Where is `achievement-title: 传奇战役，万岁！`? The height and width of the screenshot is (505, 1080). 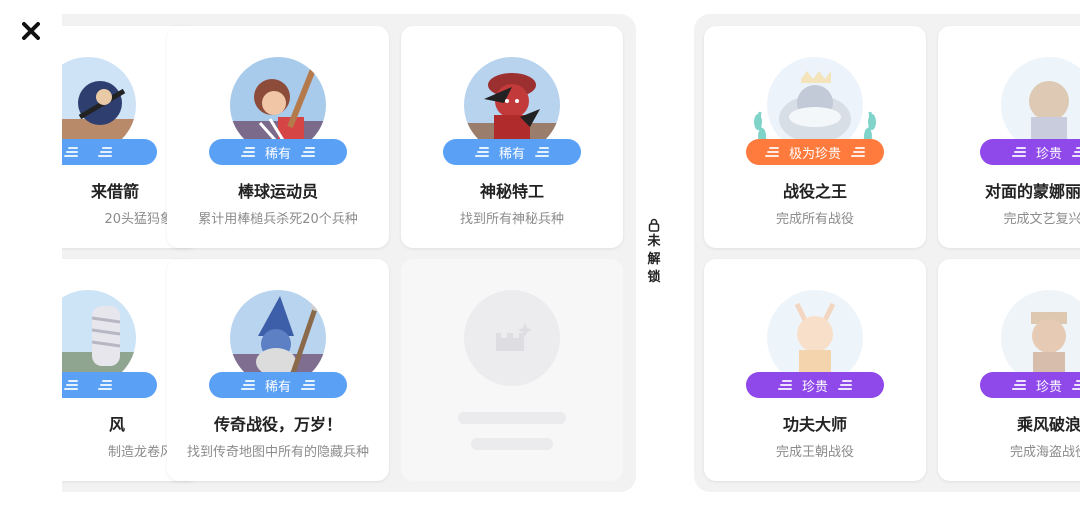
achievement-title: 传奇战役，万岁！ is located at coordinates (277, 424).